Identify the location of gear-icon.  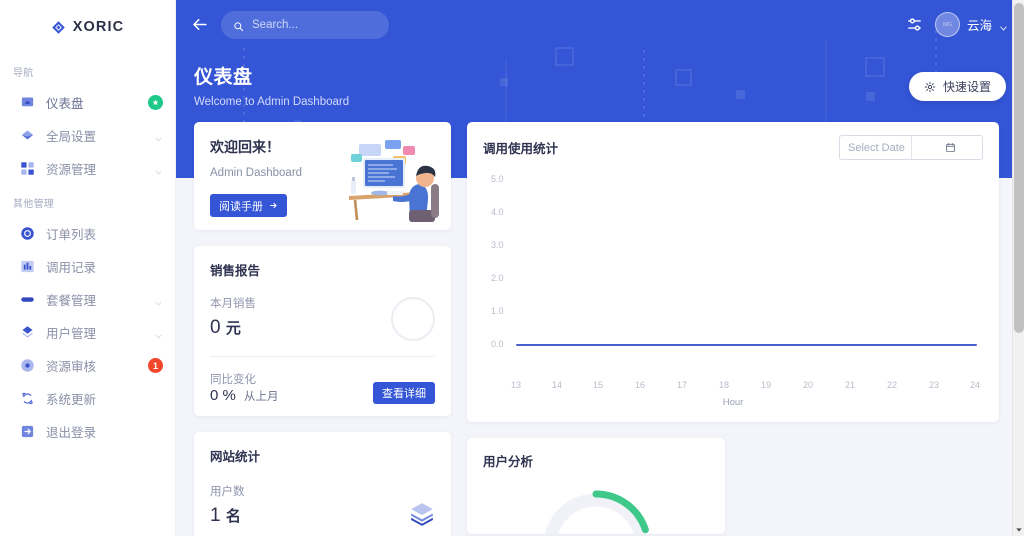
(930, 87).